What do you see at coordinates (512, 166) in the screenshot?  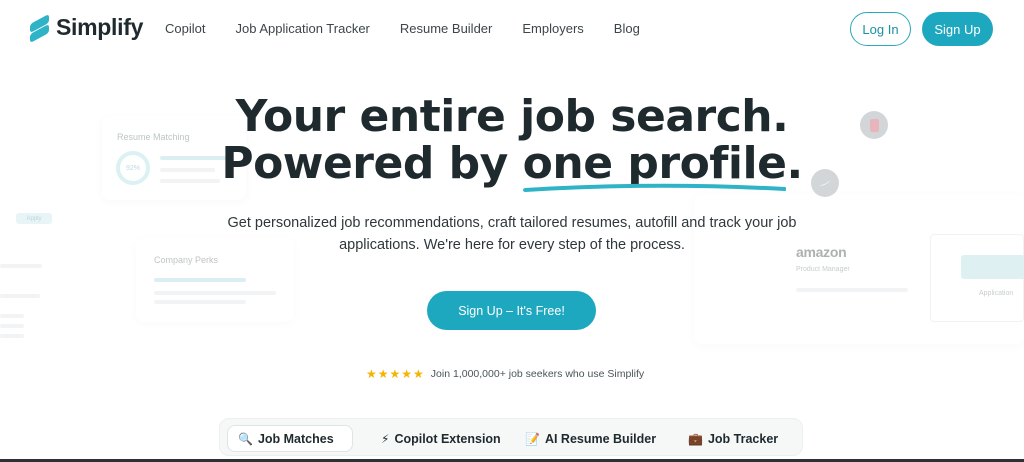 I see `hero-title-line-2: Powered by one profile.` at bounding box center [512, 166].